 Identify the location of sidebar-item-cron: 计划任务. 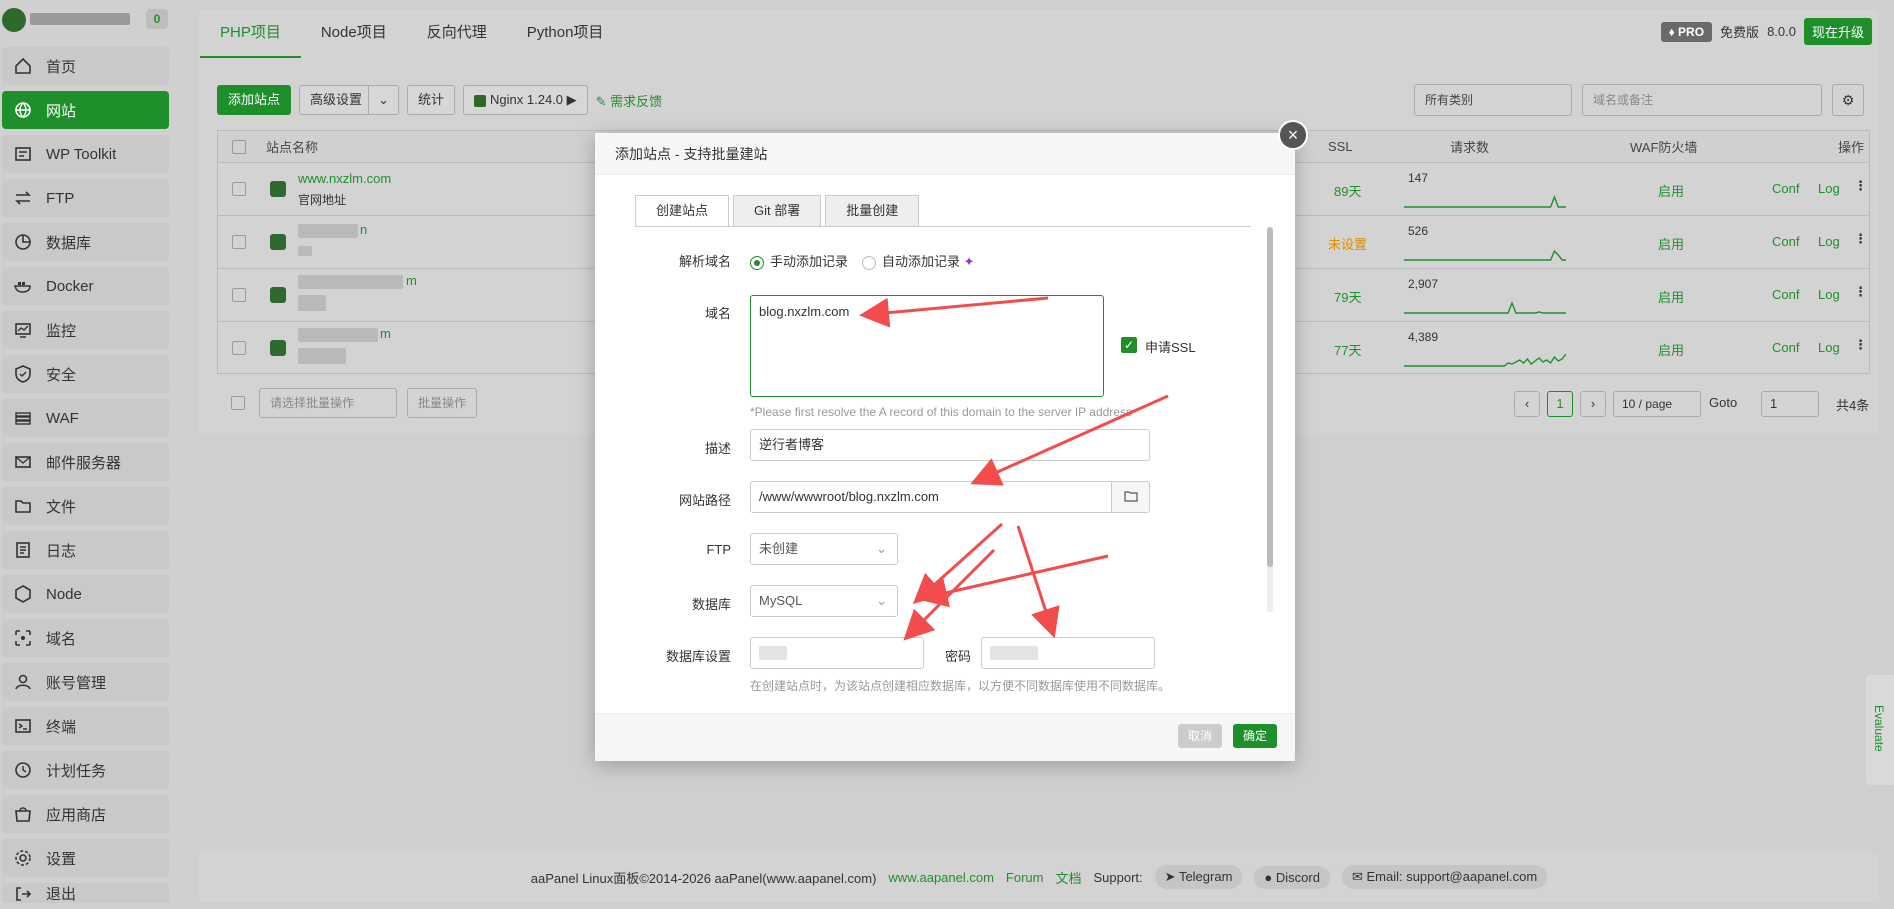
(85, 770).